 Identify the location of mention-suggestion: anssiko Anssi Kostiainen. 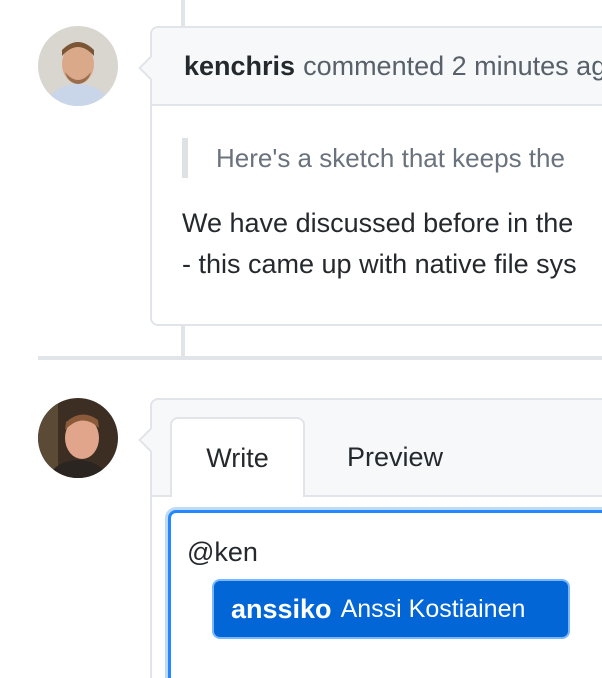
(391, 609).